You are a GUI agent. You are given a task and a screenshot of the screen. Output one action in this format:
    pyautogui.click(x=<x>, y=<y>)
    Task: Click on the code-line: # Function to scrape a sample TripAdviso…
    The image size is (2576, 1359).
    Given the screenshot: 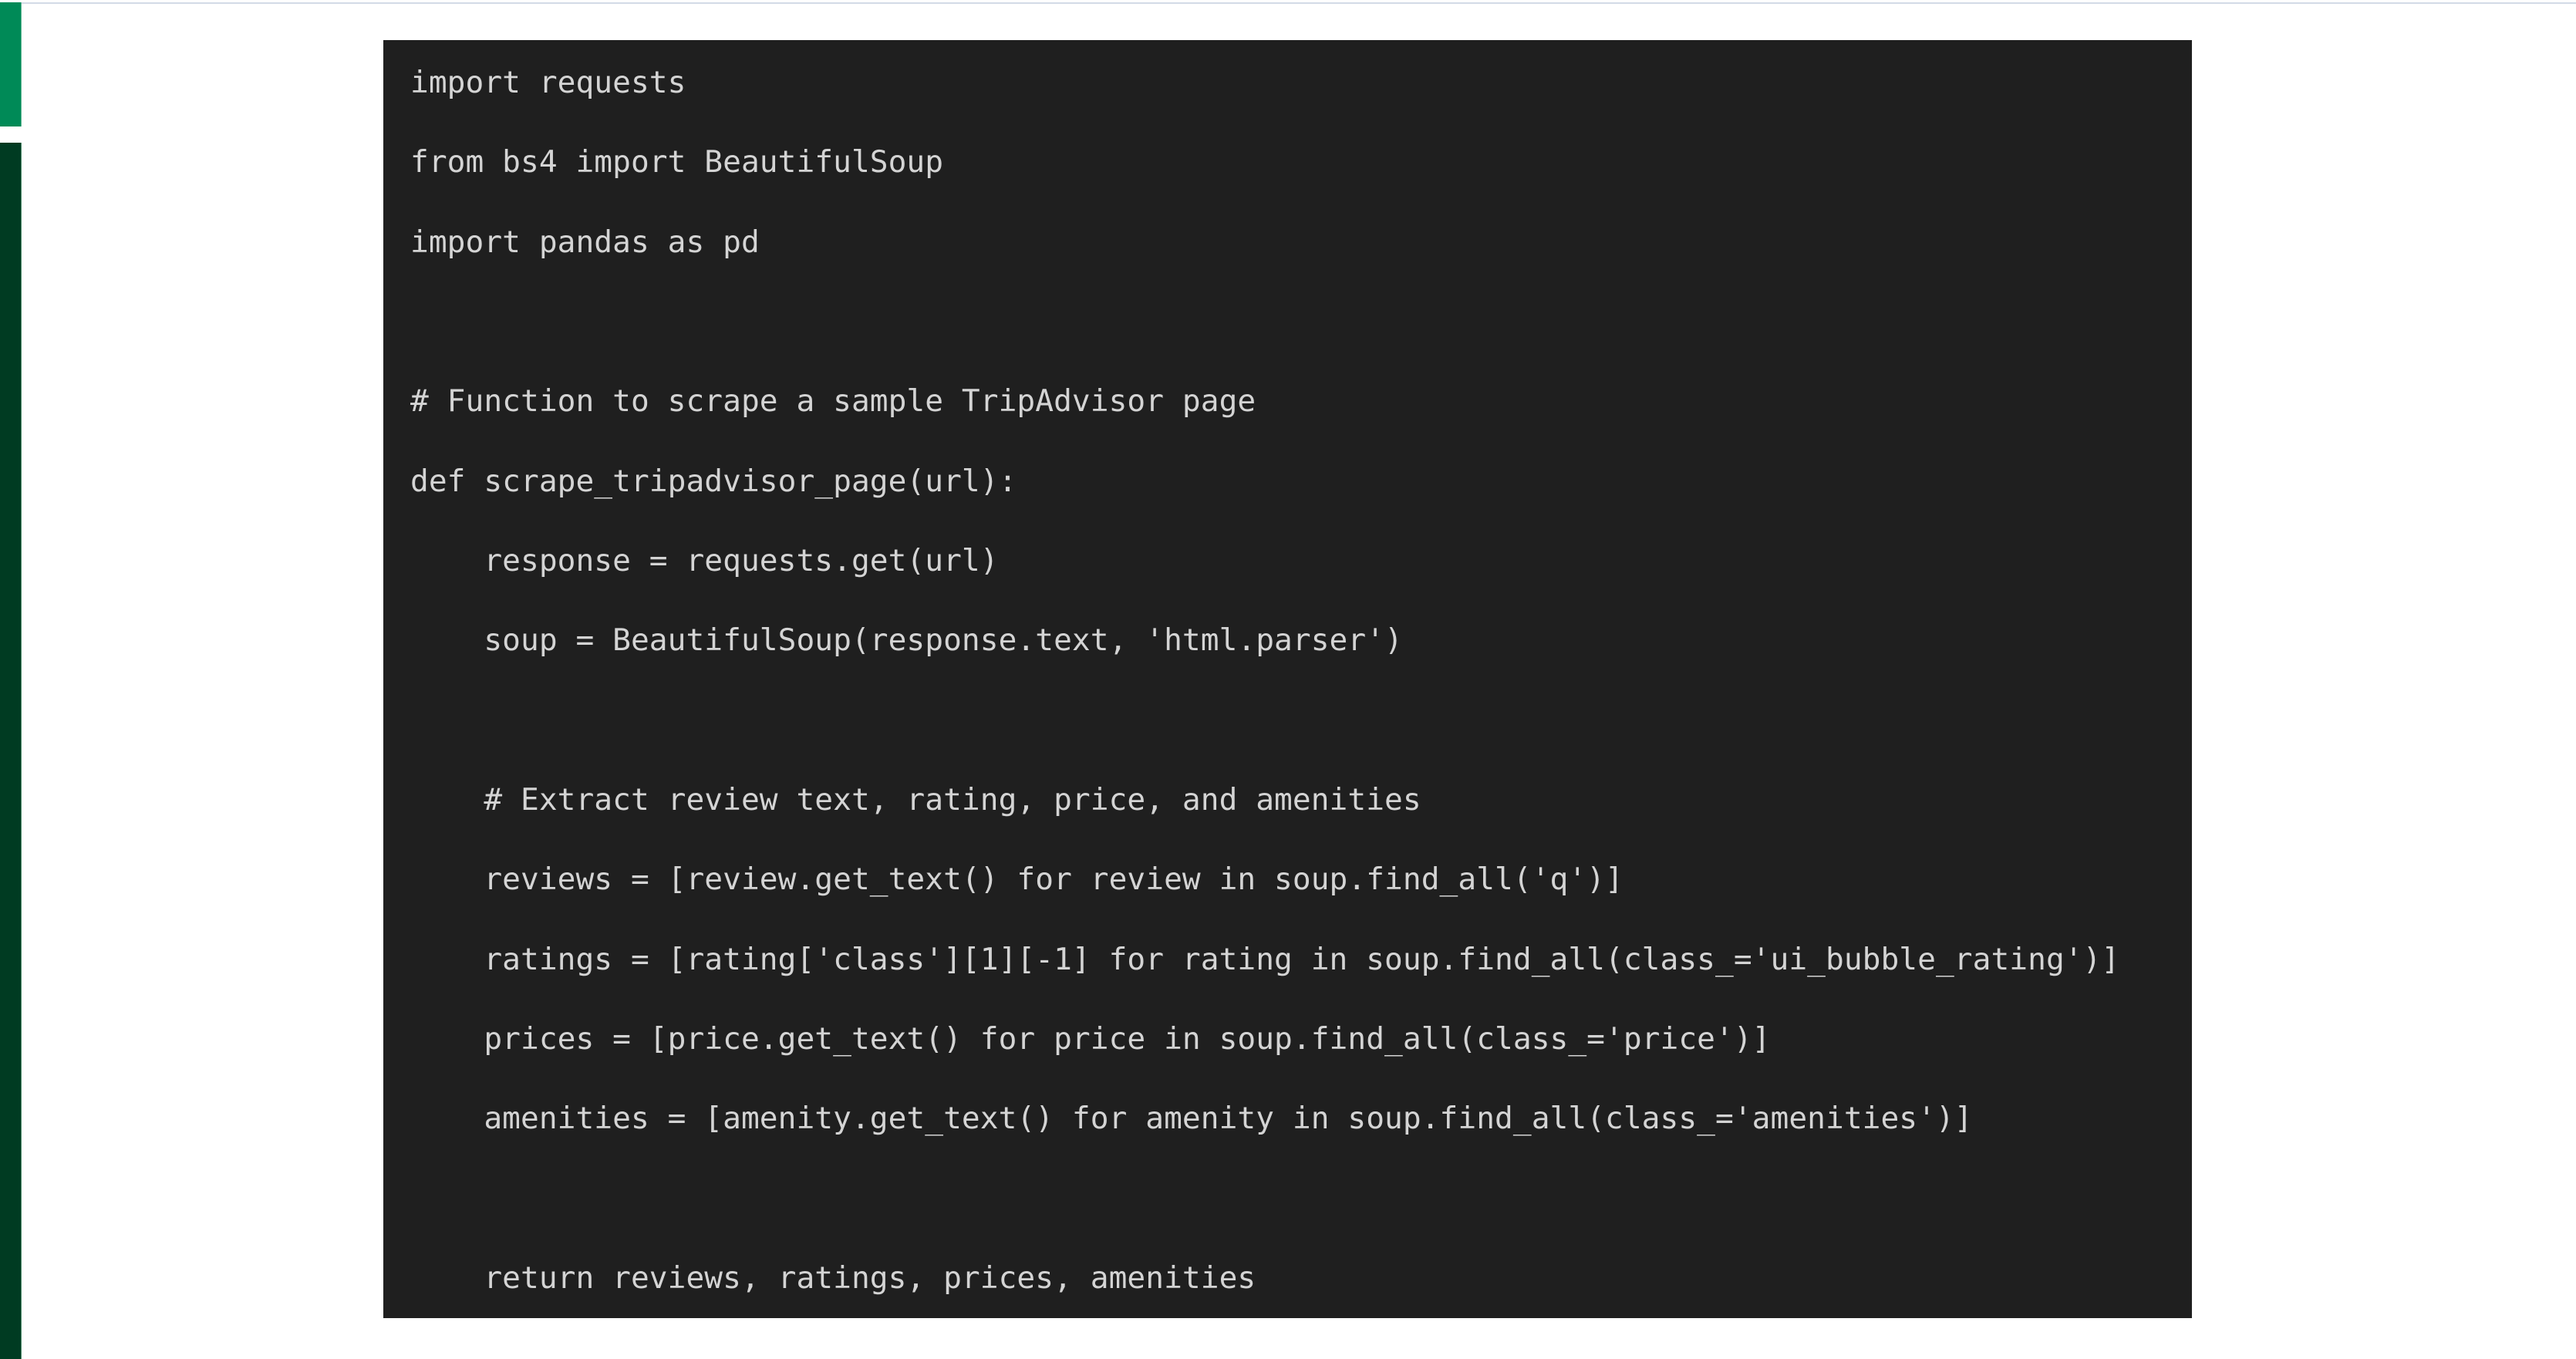 What is the action you would take?
    pyautogui.click(x=833, y=401)
    